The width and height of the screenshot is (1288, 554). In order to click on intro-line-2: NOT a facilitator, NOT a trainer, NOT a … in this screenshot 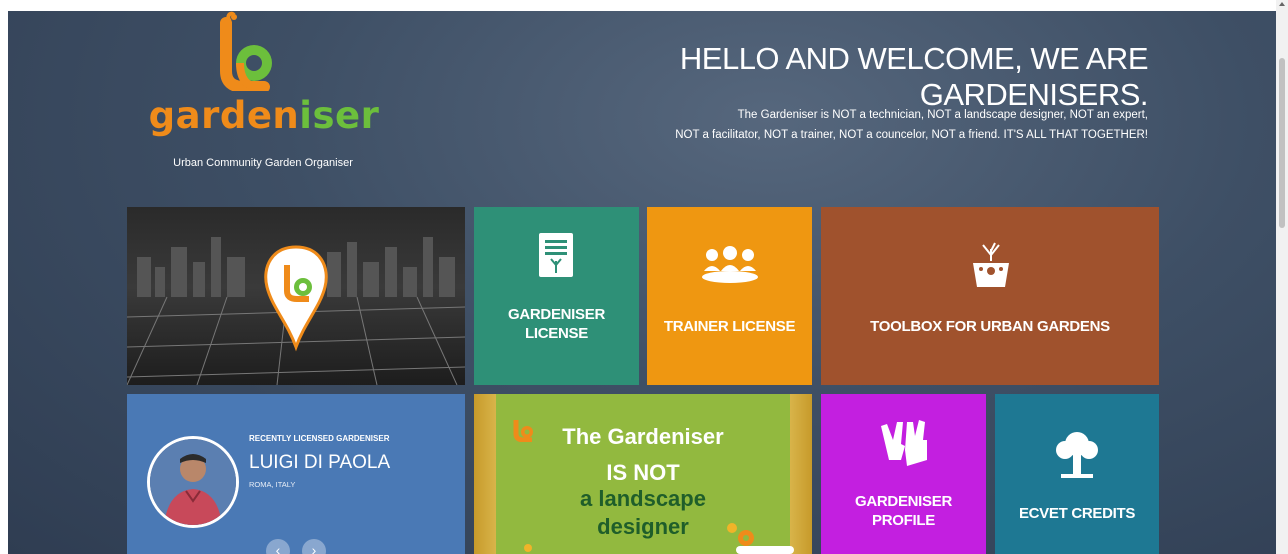, I will do `click(911, 135)`.